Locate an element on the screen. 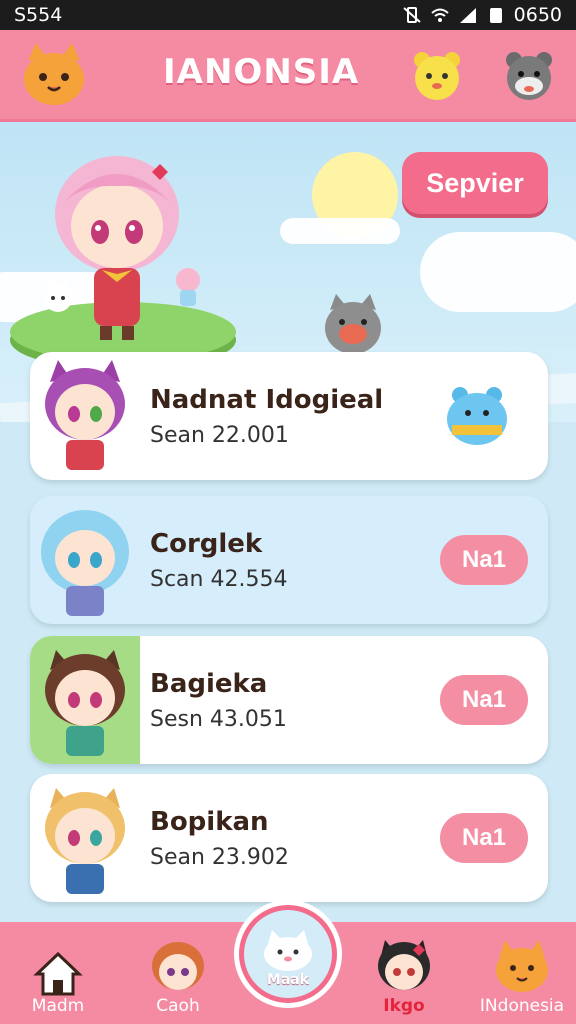 This screenshot has width=576, height=1024. list-item: Bagieka Sesn 43.051 Na1 is located at coordinates (289, 700).